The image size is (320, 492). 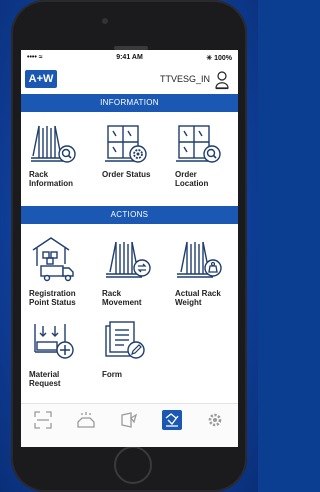 What do you see at coordinates (53, 259) in the screenshot?
I see `truck-warehouse-icon` at bounding box center [53, 259].